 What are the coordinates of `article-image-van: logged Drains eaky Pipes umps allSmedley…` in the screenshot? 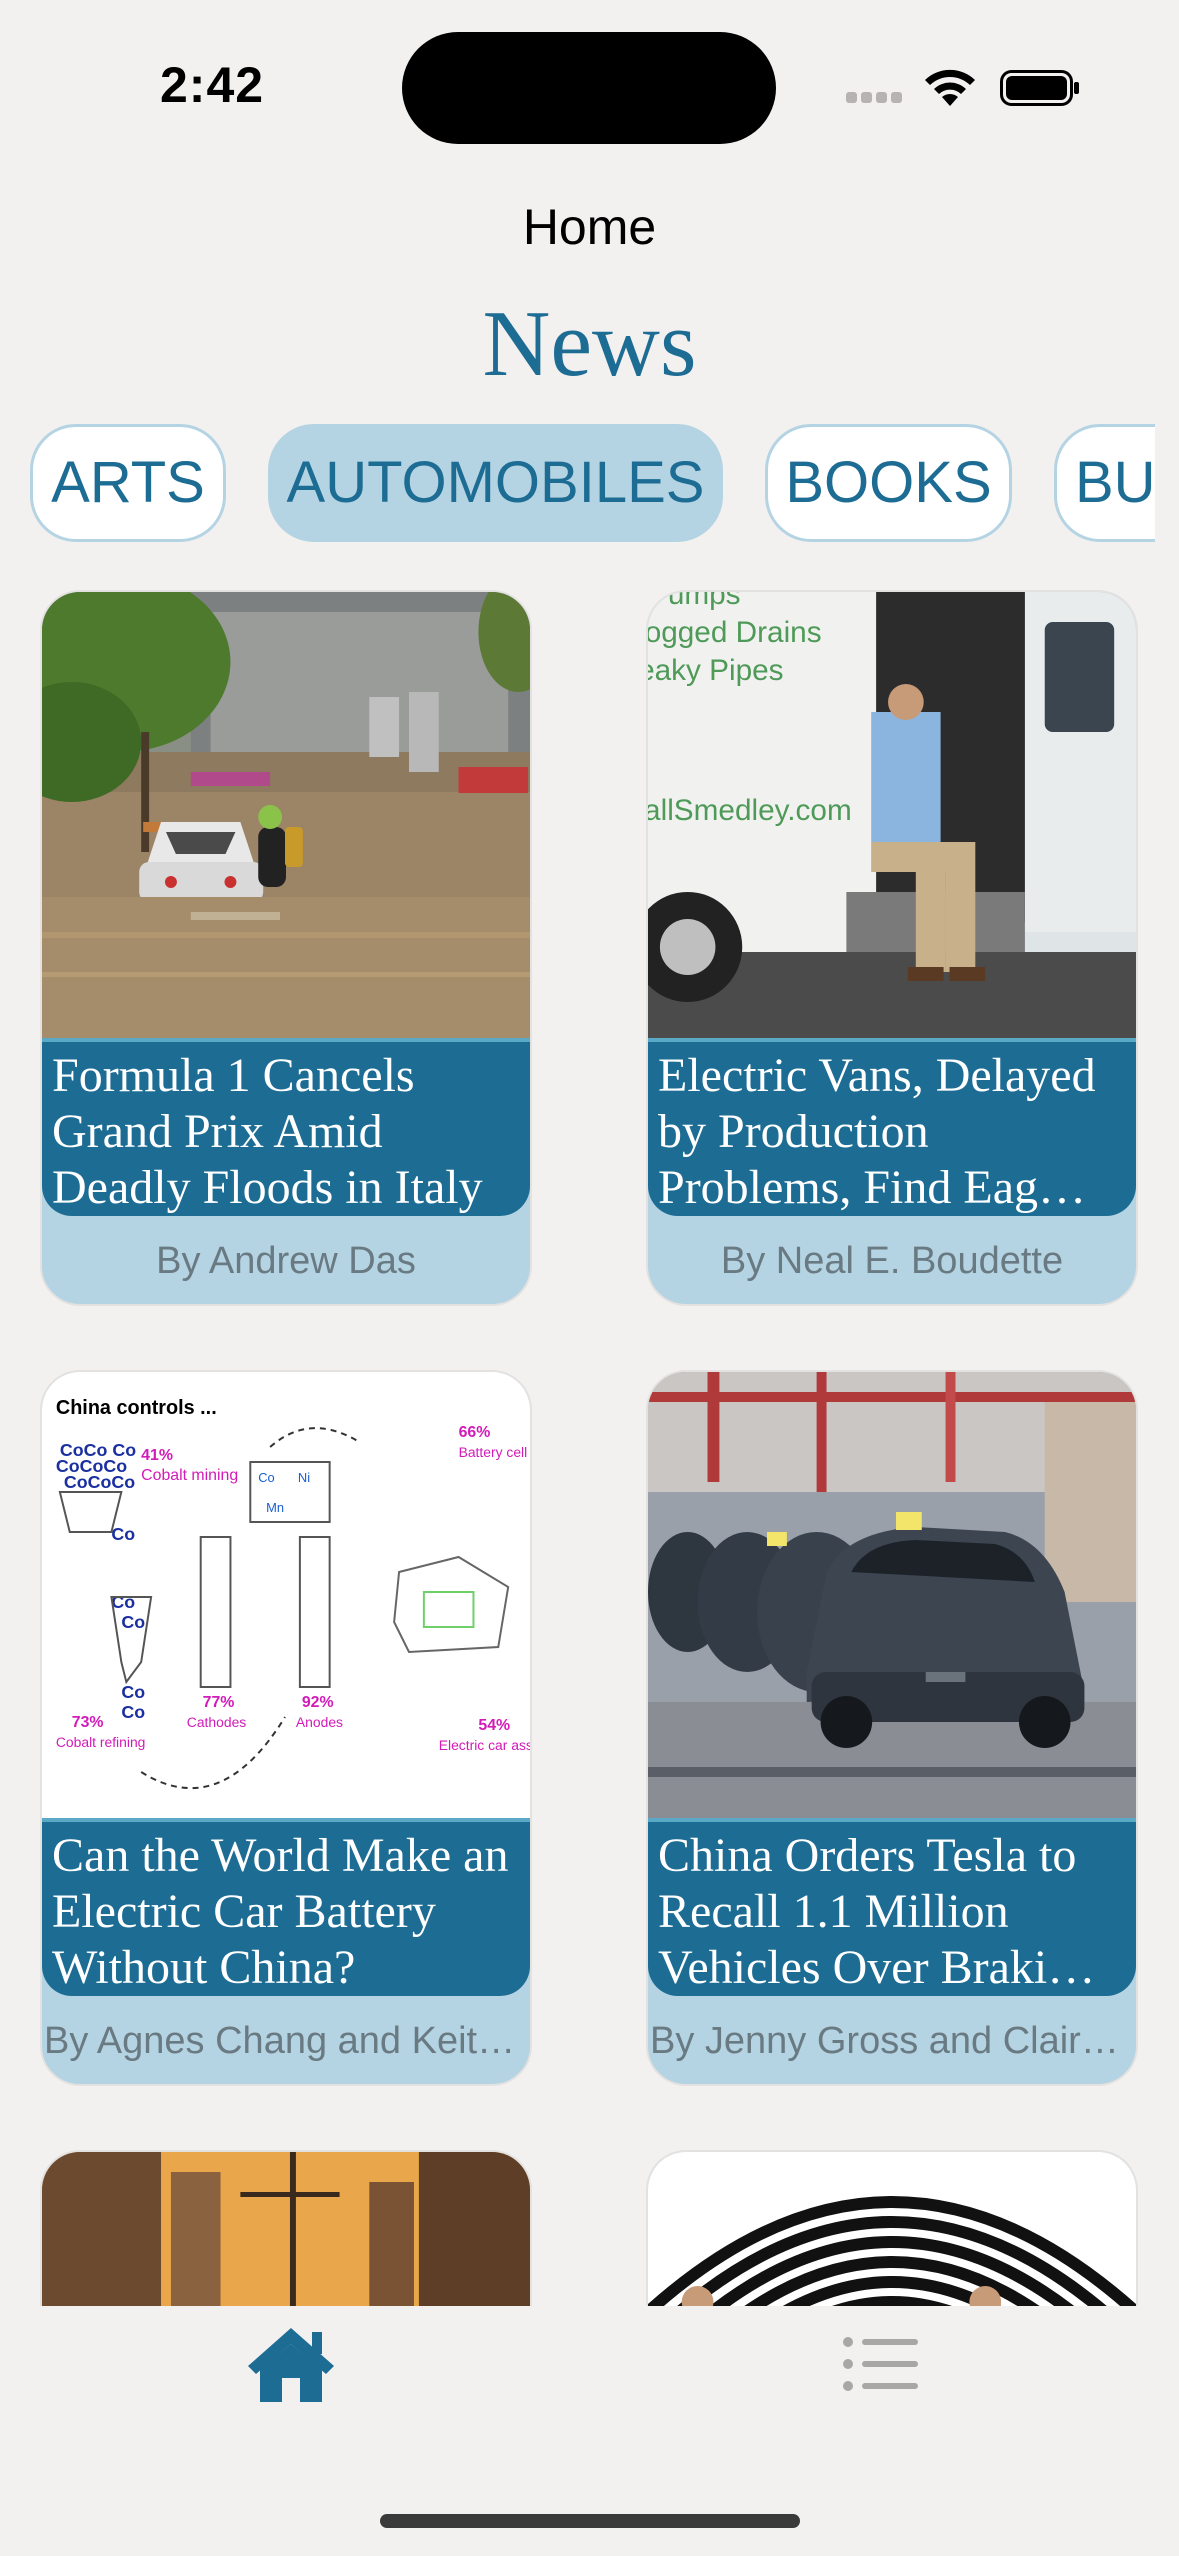 It's located at (892, 815).